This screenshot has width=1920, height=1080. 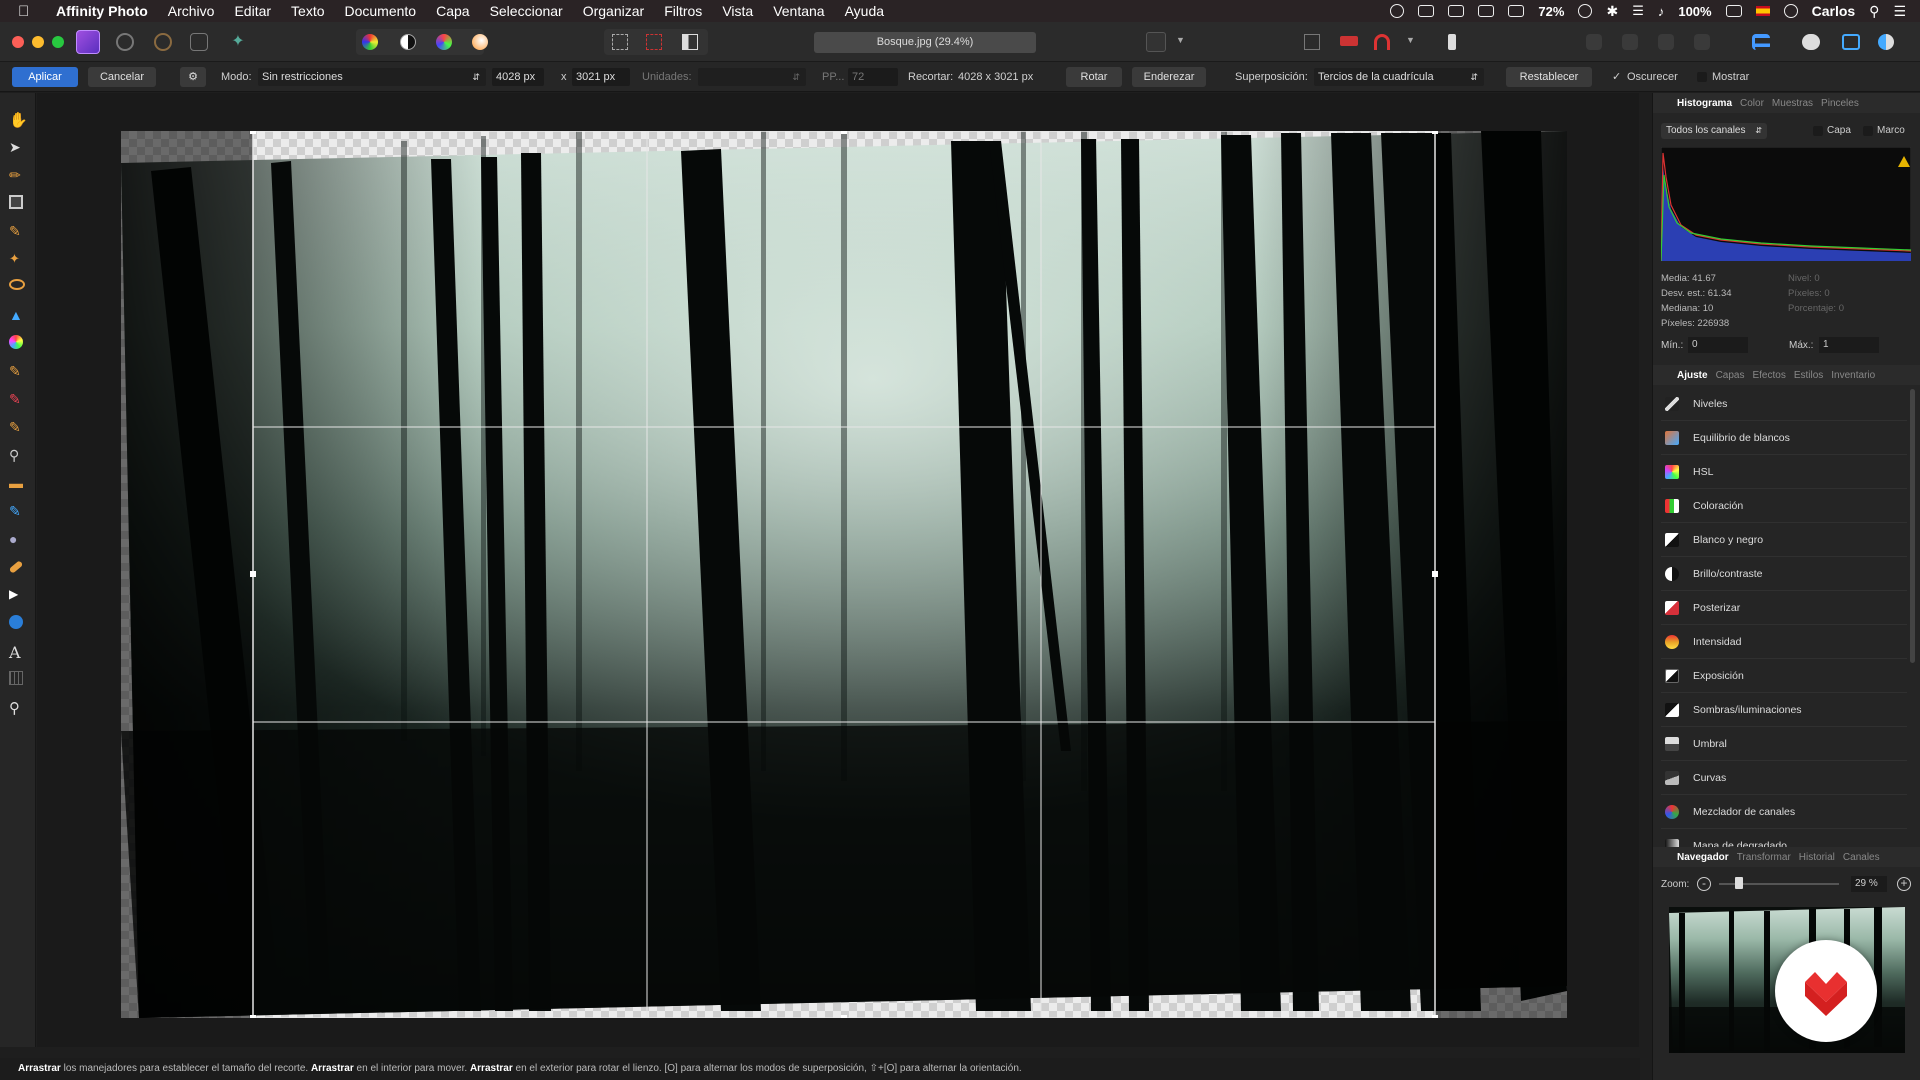 What do you see at coordinates (1784, 404) in the screenshot?
I see `adjustment-levels: Niveles` at bounding box center [1784, 404].